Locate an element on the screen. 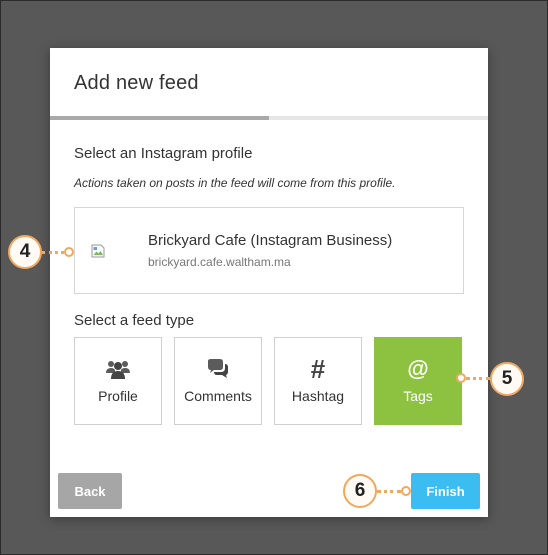 Image resolution: width=548 pixels, height=555 pixels. modal-title: Add new feed is located at coordinates (136, 83).